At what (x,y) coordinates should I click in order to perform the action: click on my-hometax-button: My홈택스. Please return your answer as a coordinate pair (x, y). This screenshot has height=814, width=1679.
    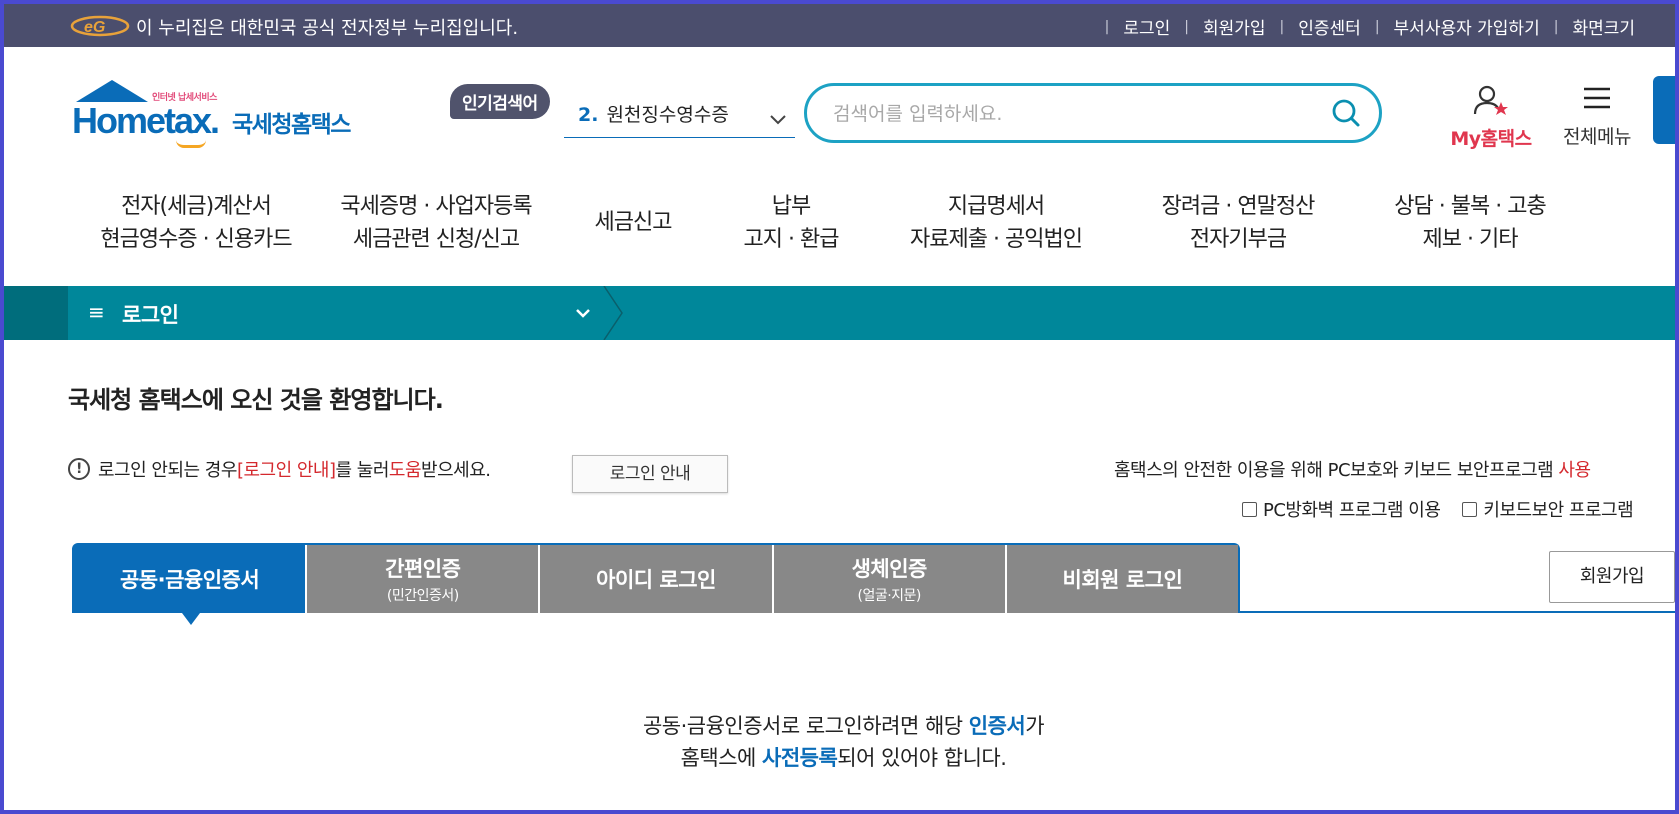
    Looking at the image, I should click on (1491, 117).